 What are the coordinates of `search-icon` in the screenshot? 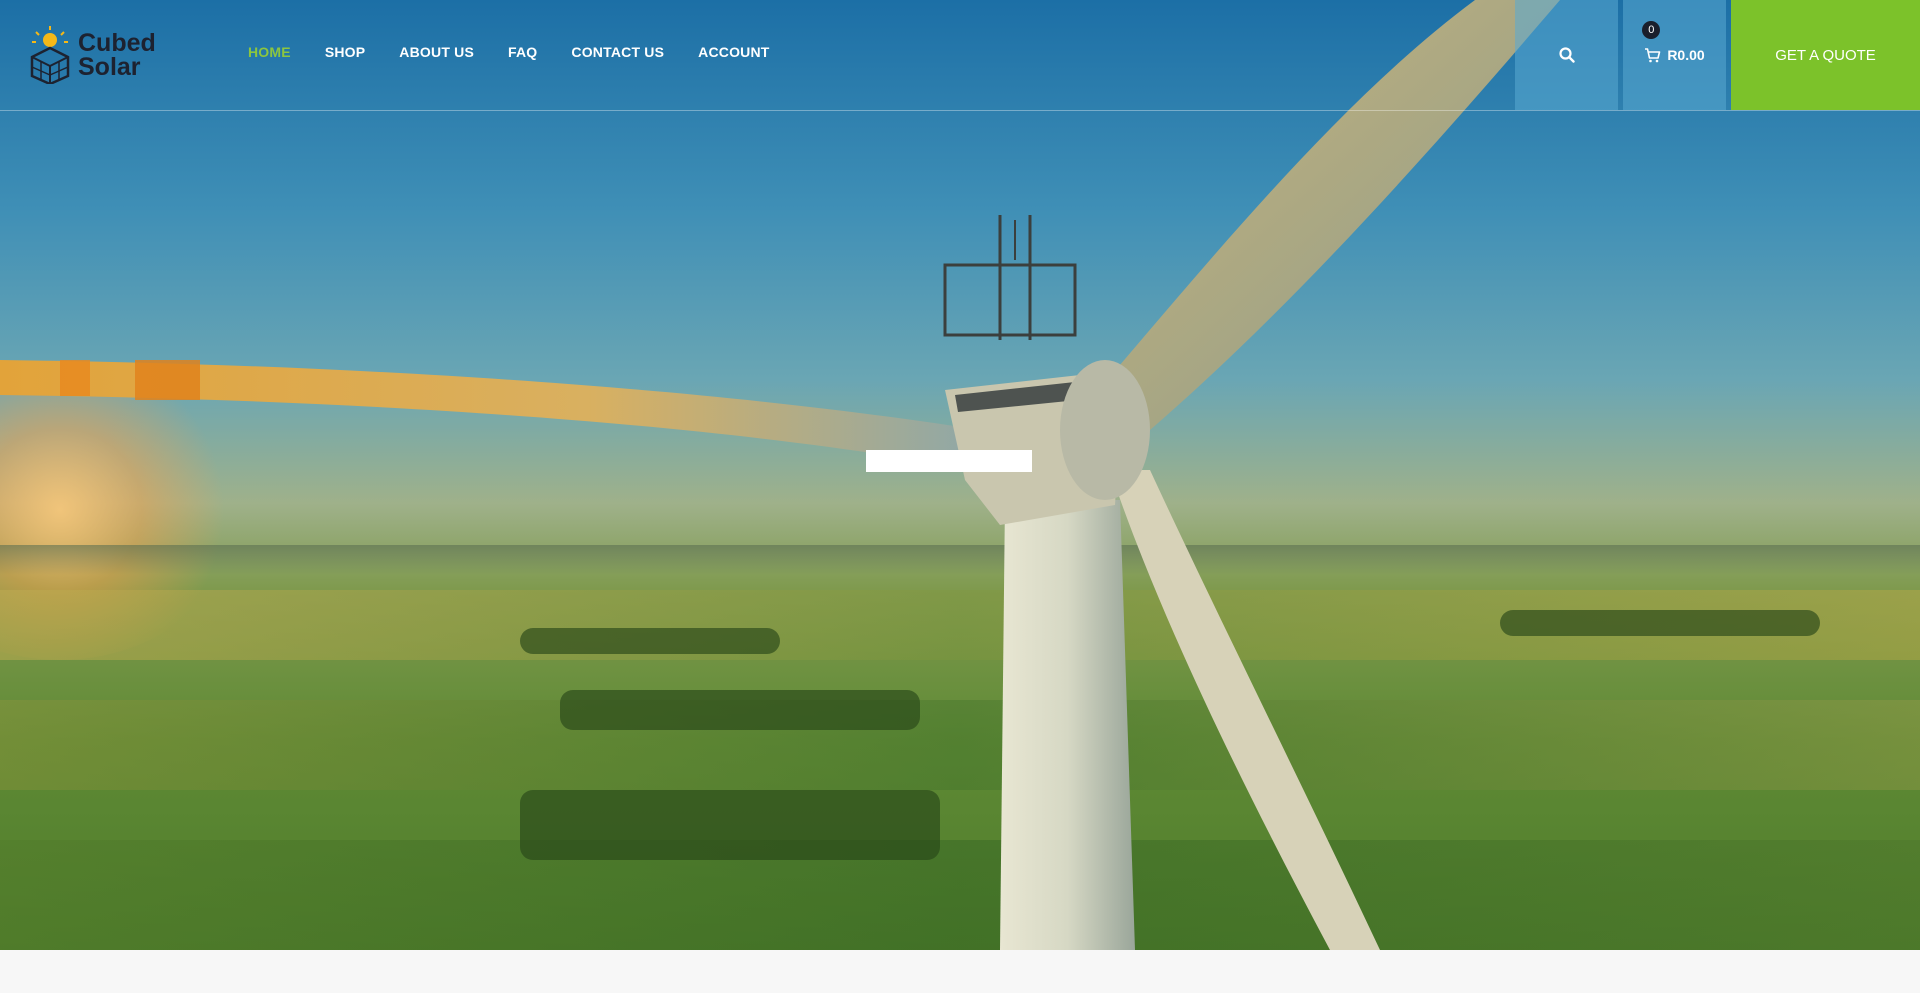 It's located at (1566, 55).